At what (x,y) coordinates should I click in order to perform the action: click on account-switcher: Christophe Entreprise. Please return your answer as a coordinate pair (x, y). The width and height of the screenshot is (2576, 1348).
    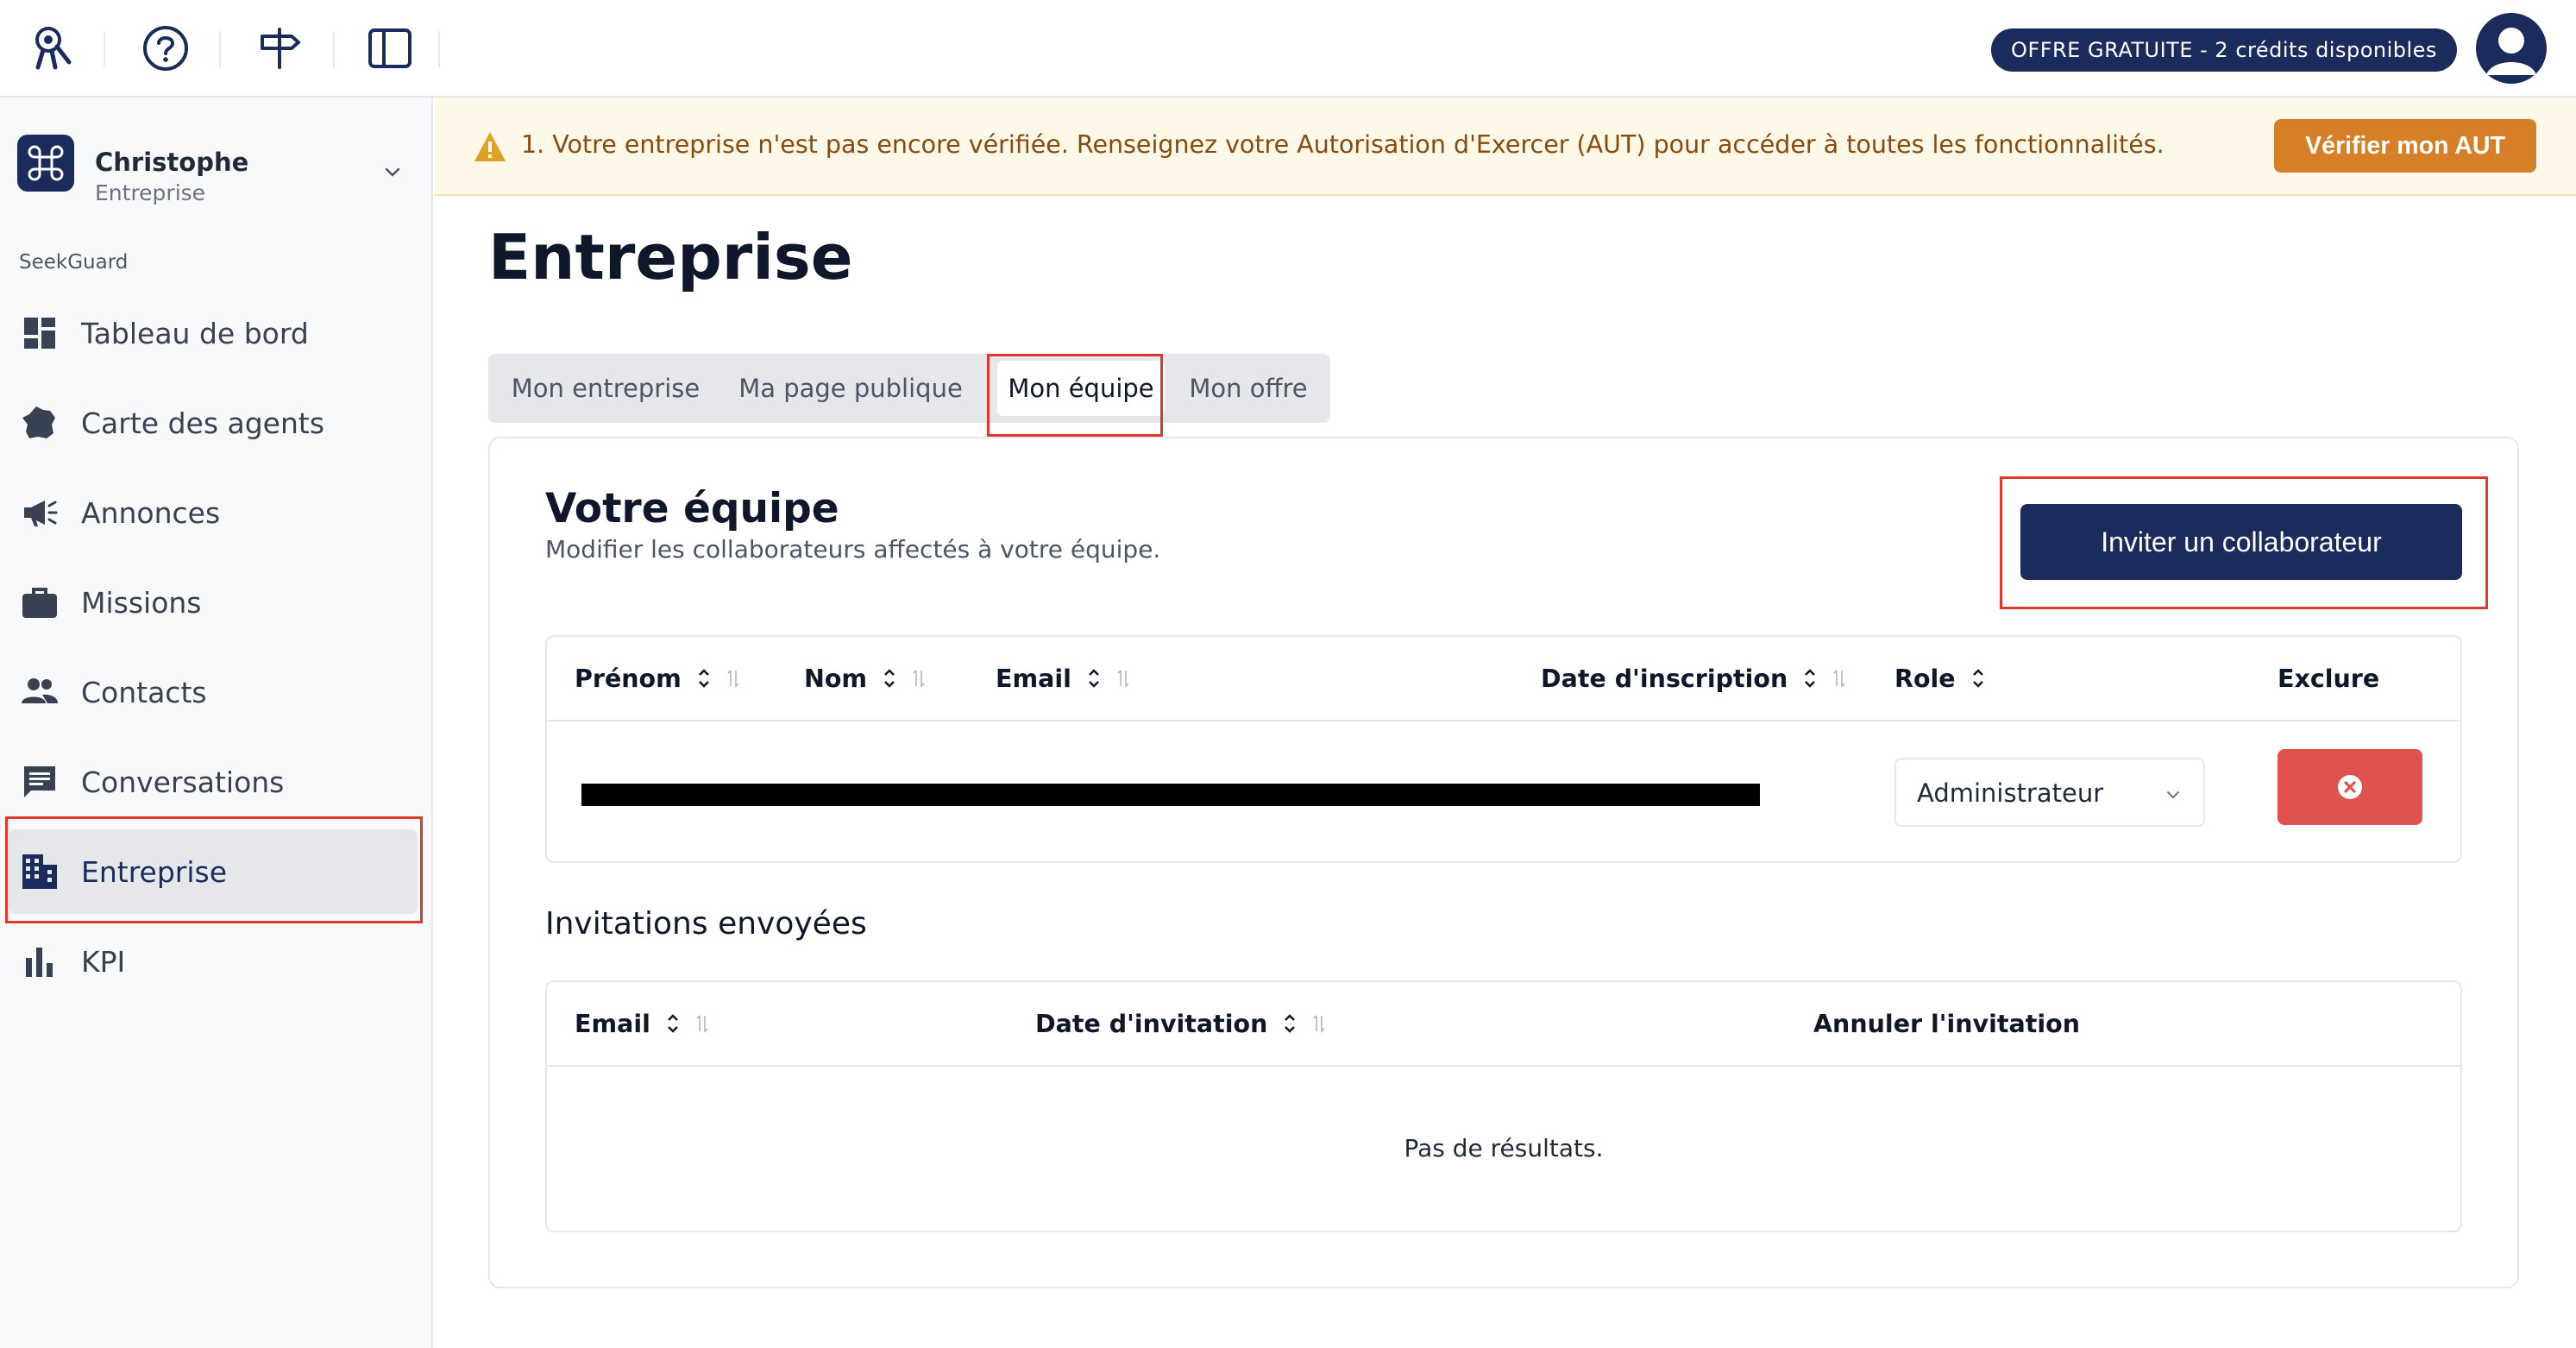
    Looking at the image, I should click on (215, 164).